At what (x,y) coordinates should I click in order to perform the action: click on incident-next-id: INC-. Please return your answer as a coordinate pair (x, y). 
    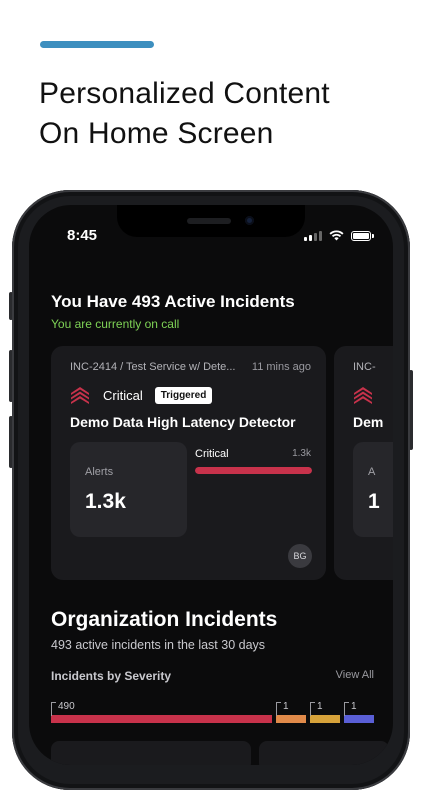
    Looking at the image, I should click on (364, 367).